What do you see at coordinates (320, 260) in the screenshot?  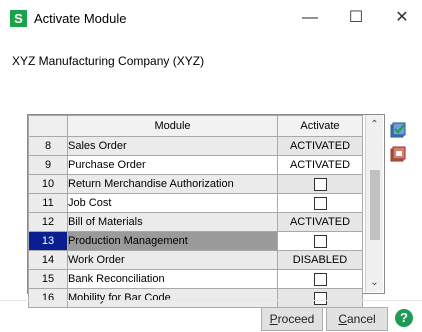 I see `activate-cell: DISABLED` at bounding box center [320, 260].